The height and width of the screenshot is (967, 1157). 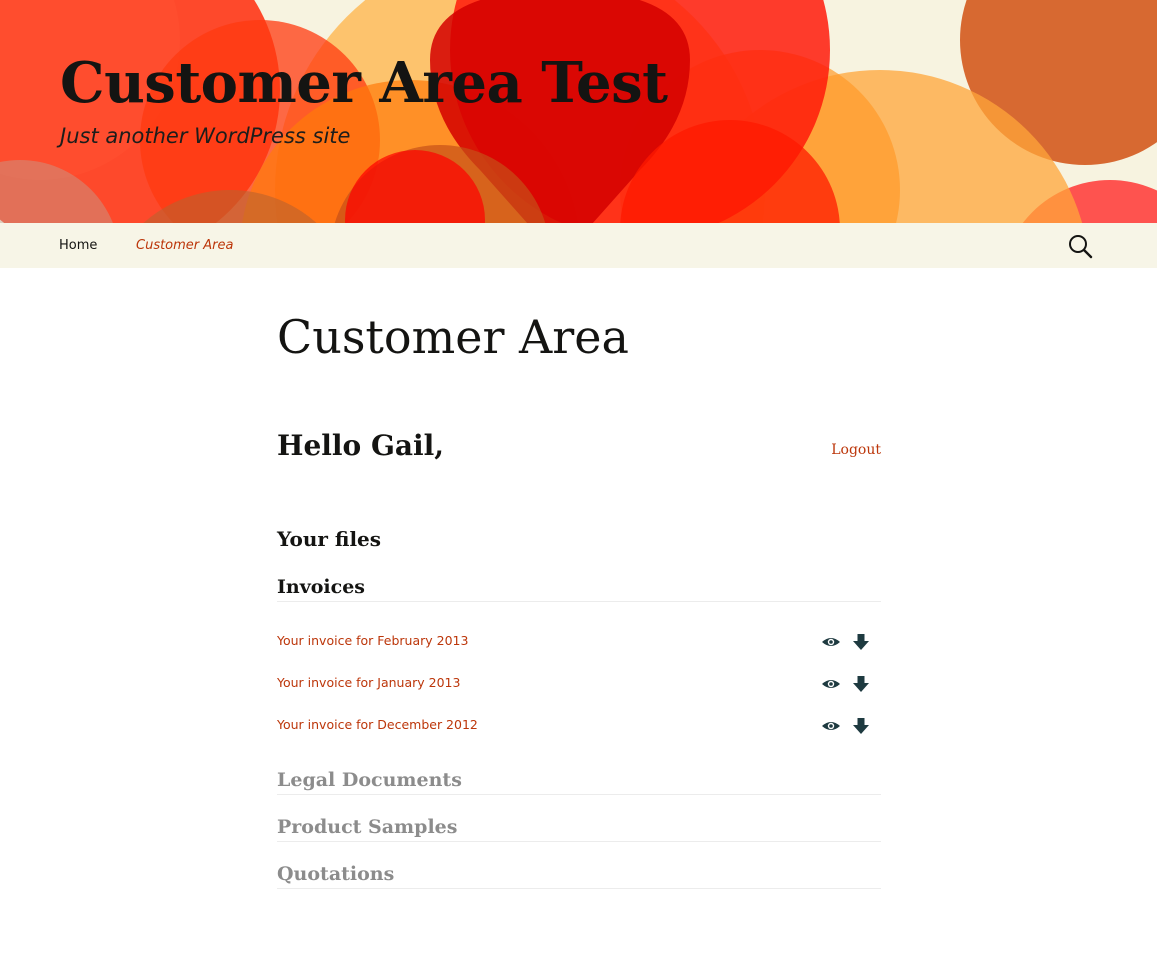 What do you see at coordinates (78, 245) in the screenshot?
I see `nav-item-home: Home` at bounding box center [78, 245].